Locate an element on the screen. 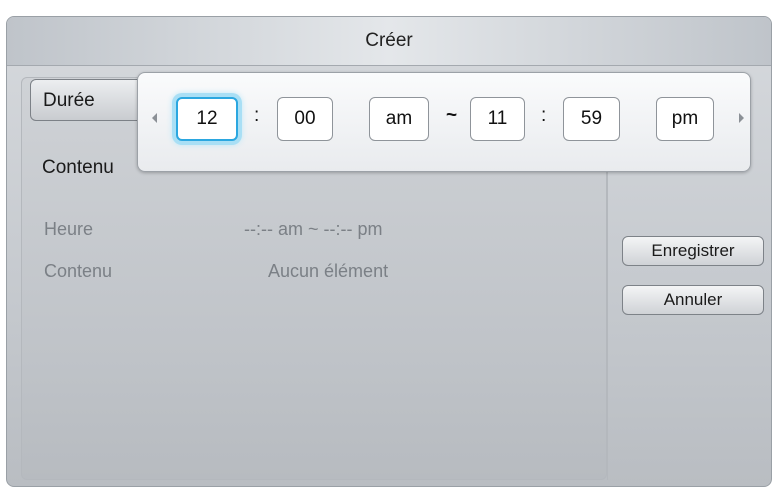 This screenshot has width=776, height=489. contenu-label: Contenu is located at coordinates (78, 271).